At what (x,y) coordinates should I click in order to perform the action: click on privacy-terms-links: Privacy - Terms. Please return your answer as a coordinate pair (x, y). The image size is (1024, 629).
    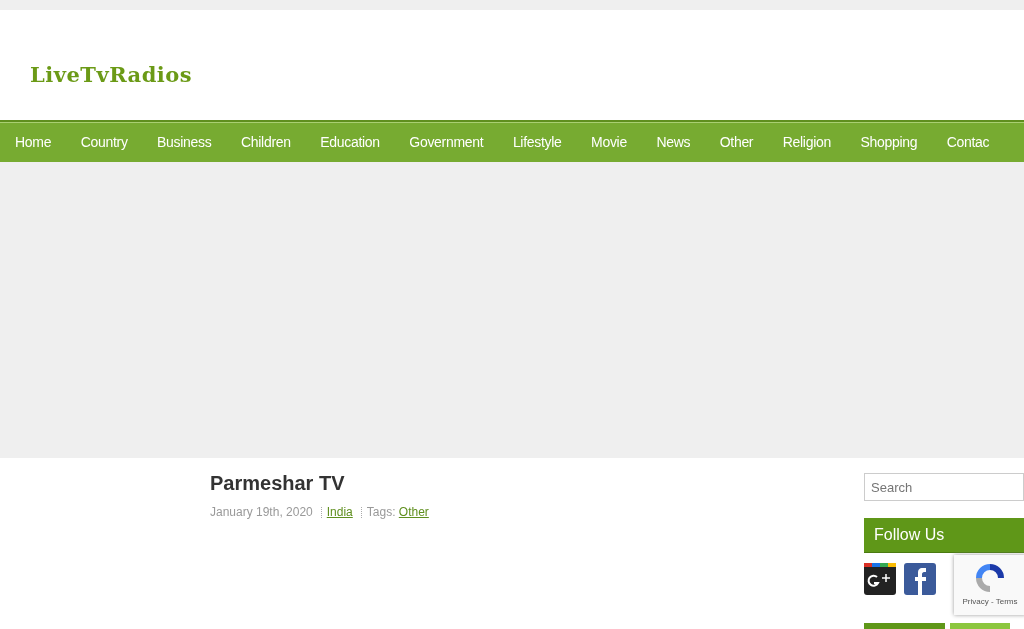
    Looking at the image, I should click on (990, 601).